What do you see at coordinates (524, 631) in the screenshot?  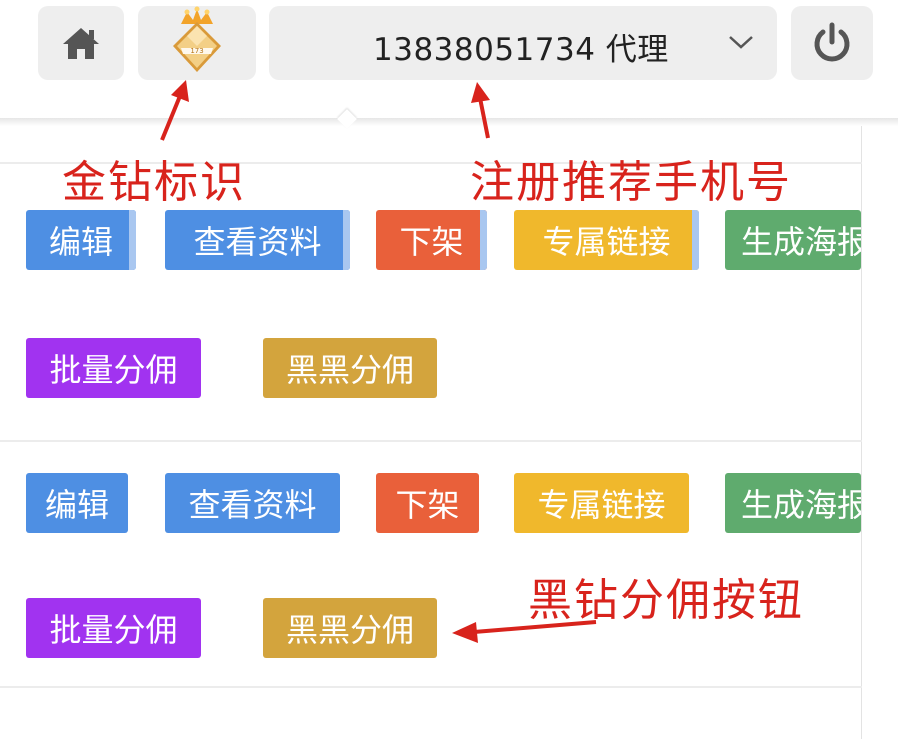 I see `arrow-to-black-button` at bounding box center [524, 631].